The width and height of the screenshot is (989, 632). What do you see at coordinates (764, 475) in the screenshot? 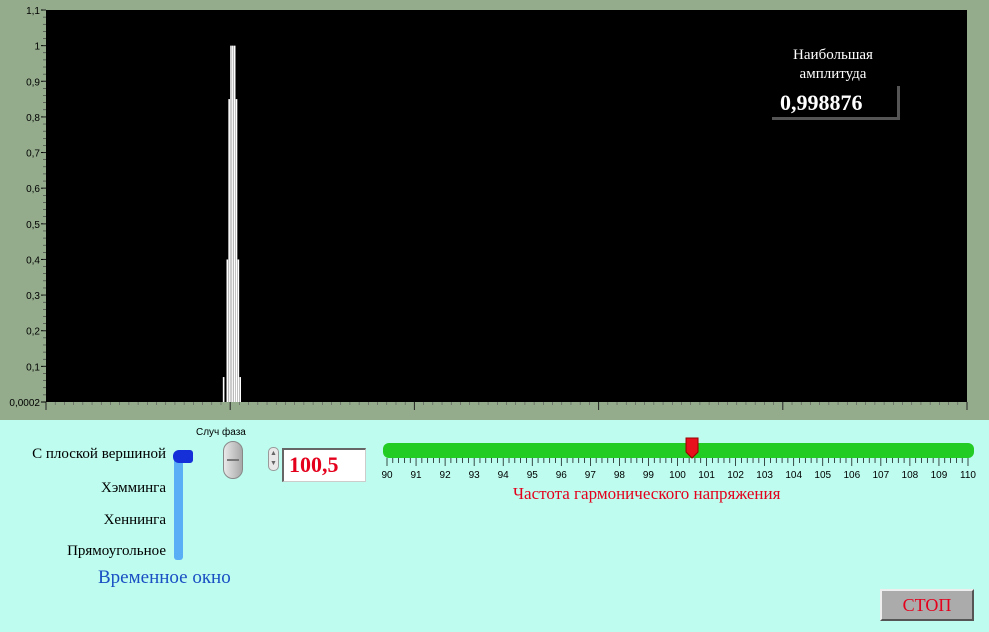
I see `frequency-tick-label: 103` at bounding box center [764, 475].